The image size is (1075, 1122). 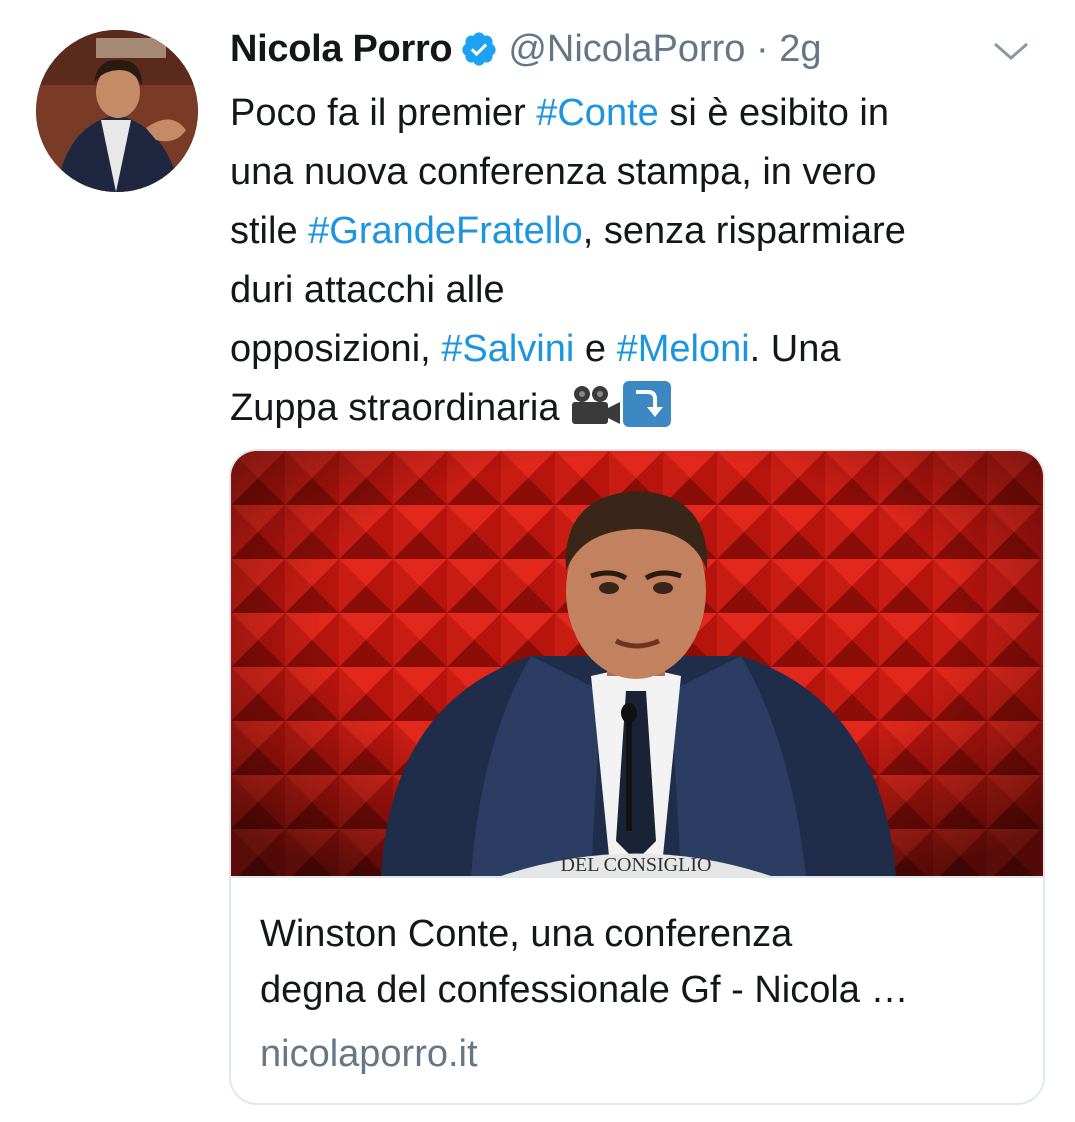 What do you see at coordinates (479, 49) in the screenshot?
I see `verified-badge-icon` at bounding box center [479, 49].